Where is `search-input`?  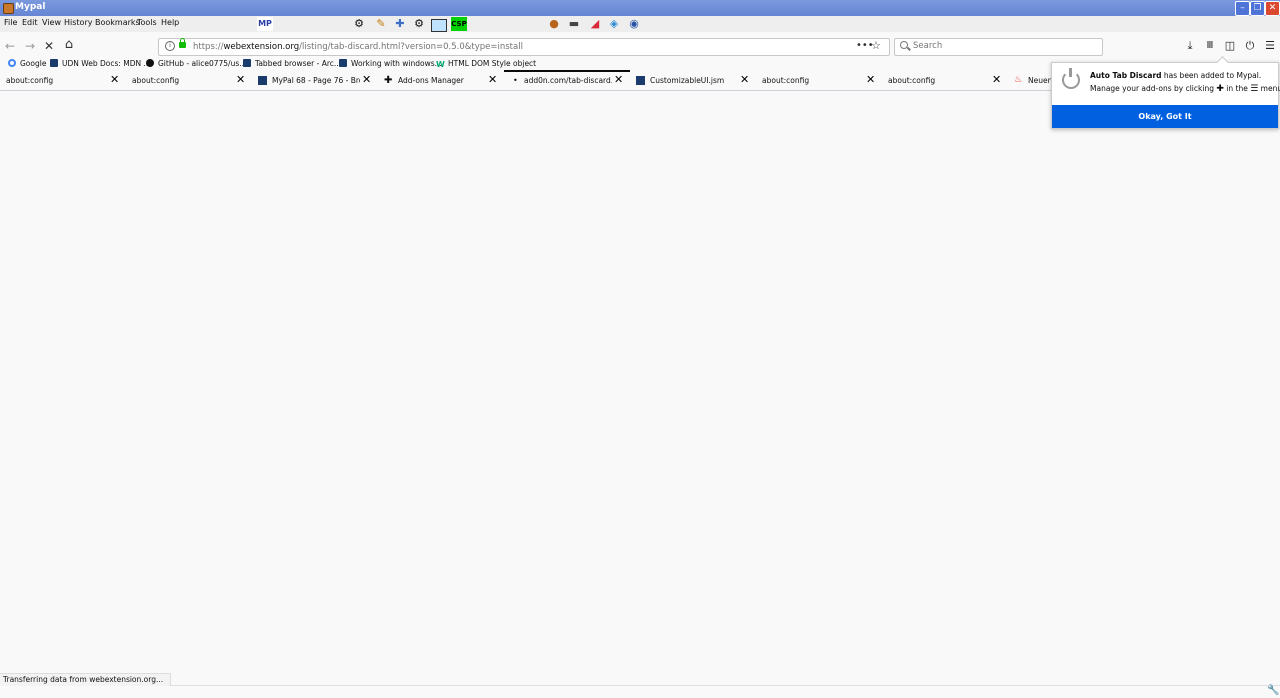
search-input is located at coordinates (1003, 46).